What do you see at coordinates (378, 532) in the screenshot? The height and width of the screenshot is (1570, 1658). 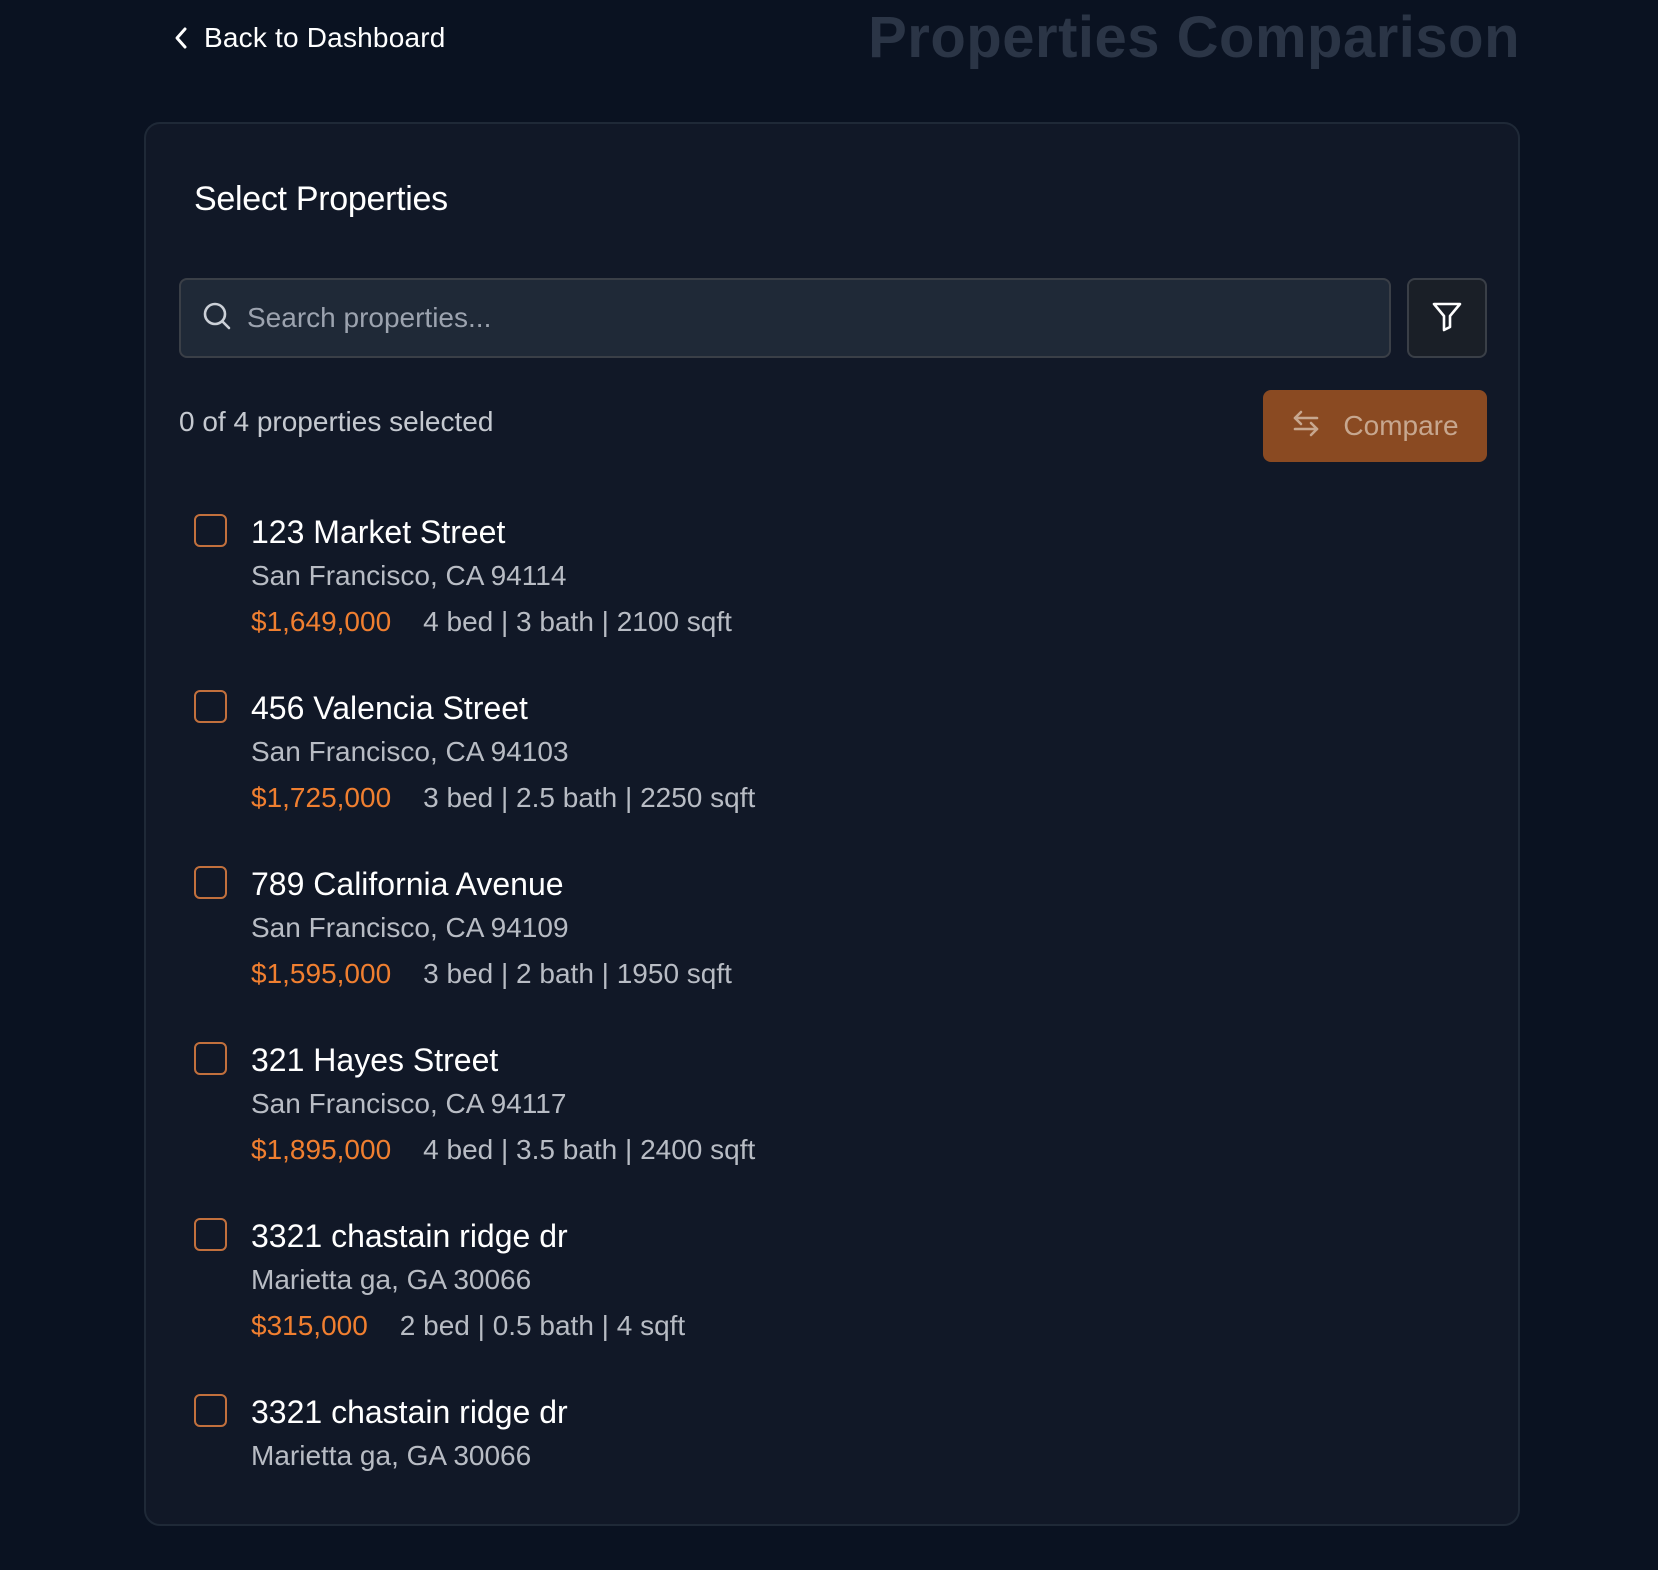 I see `property-name: 123 Market Street` at bounding box center [378, 532].